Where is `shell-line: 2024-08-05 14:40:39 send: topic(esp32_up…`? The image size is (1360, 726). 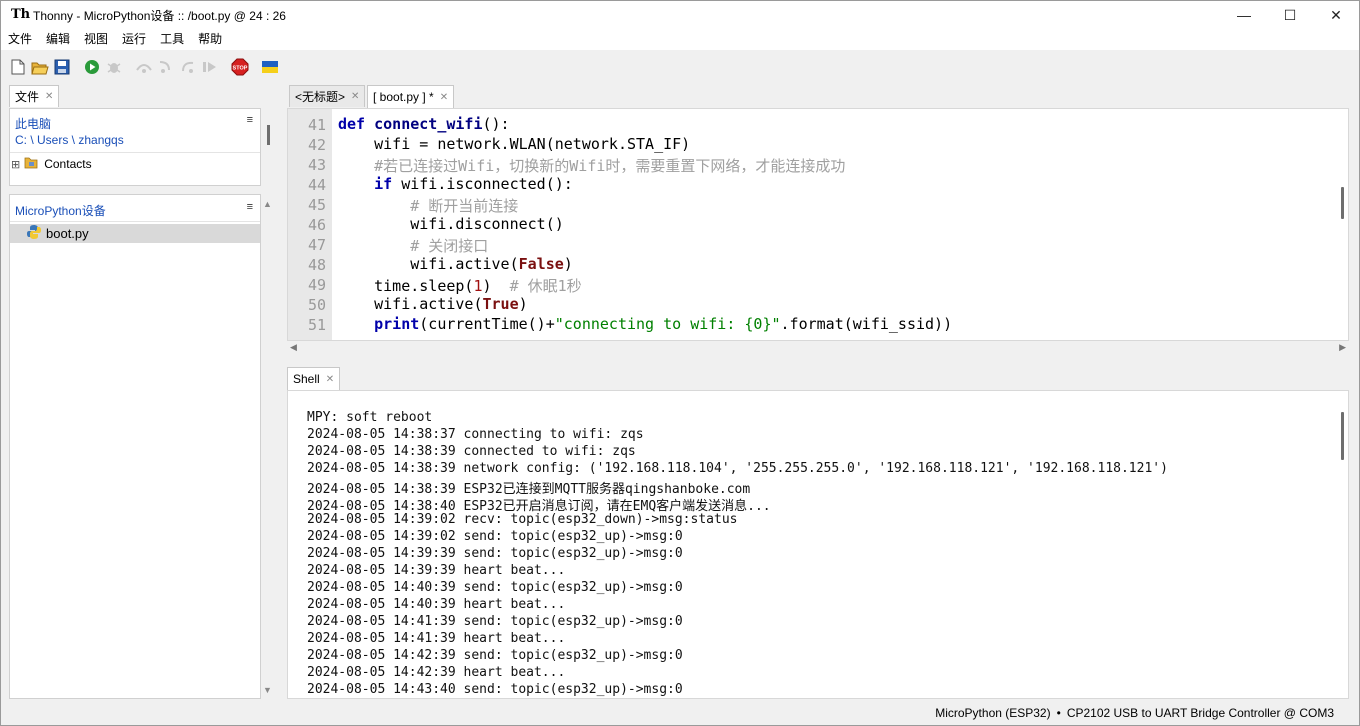
shell-line: 2024-08-05 14:40:39 send: topic(esp32_up… is located at coordinates (495, 587).